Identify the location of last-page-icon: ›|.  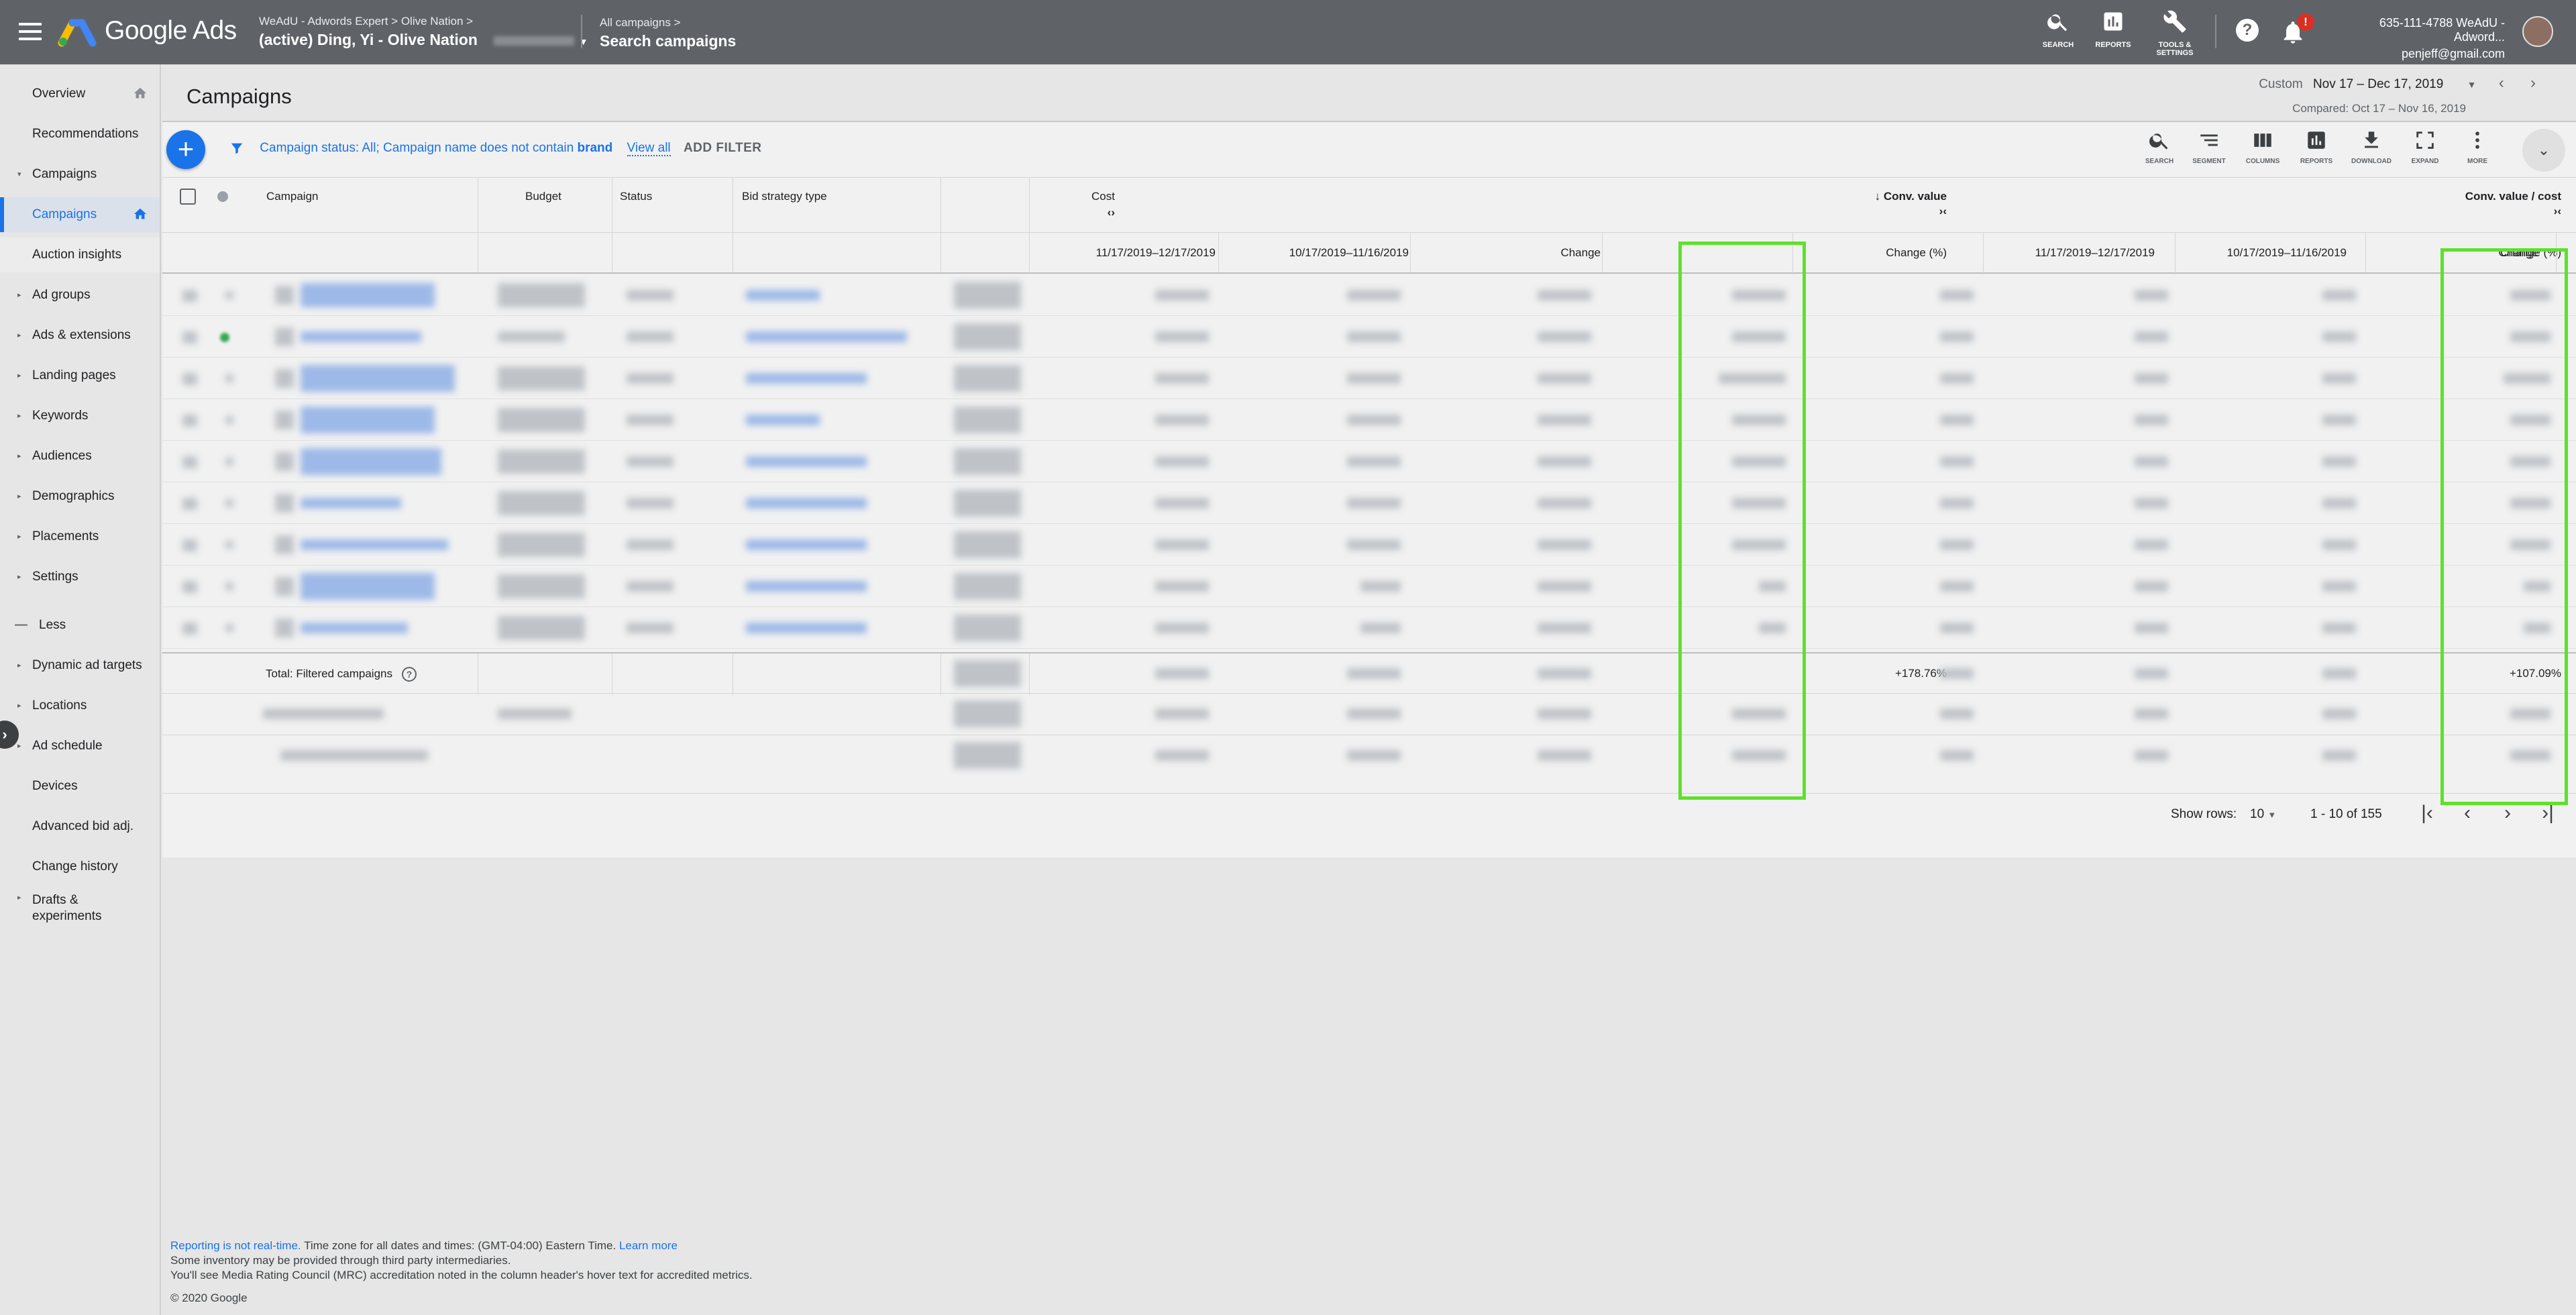
(2547, 813).